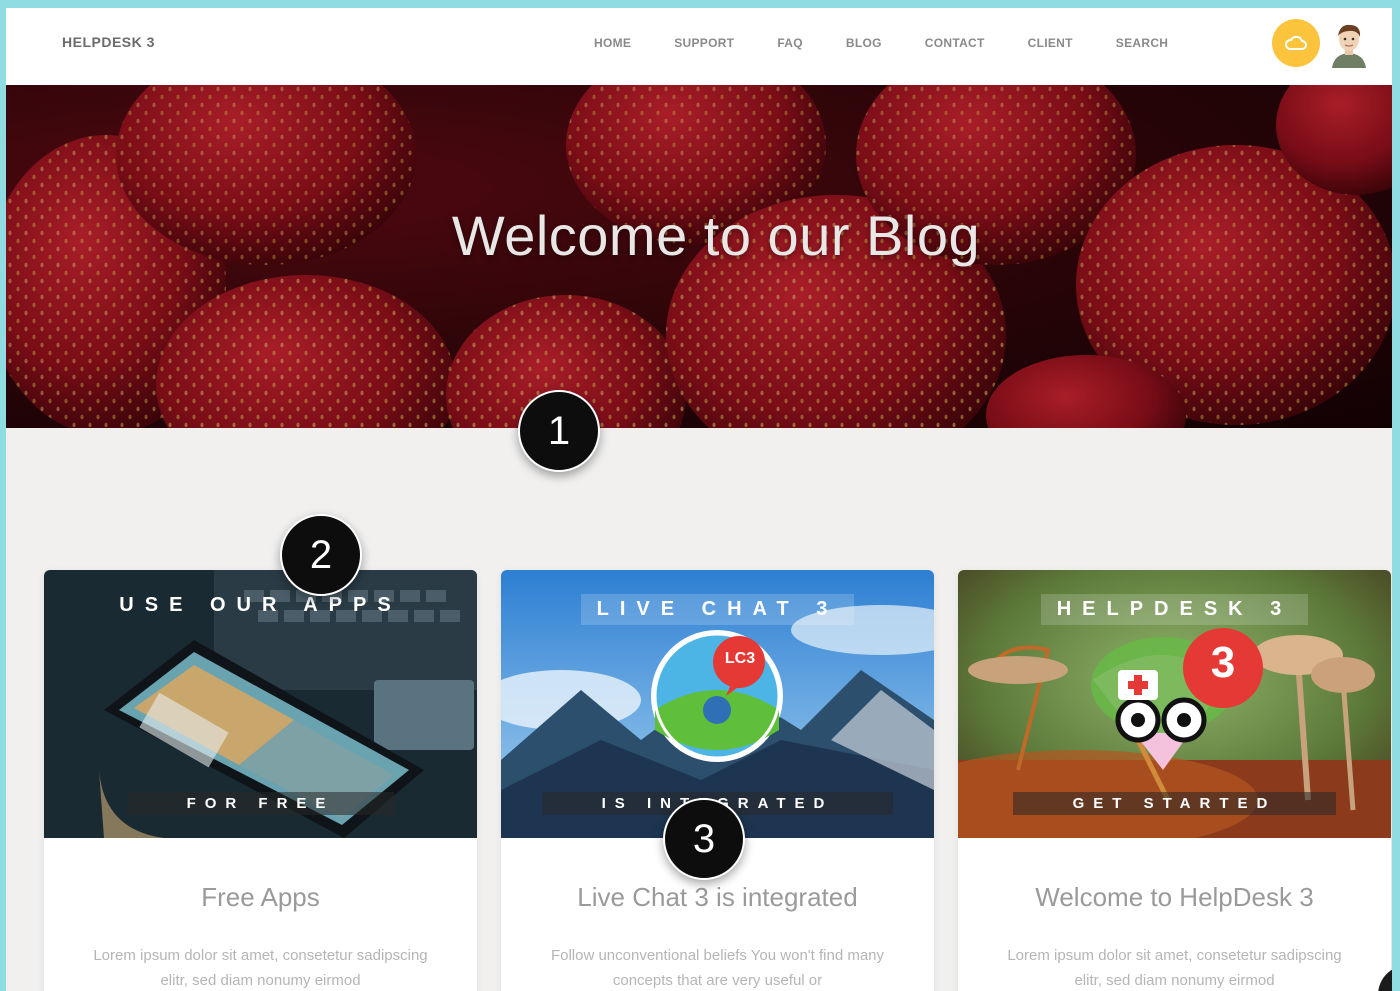 The height and width of the screenshot is (991, 1400). I want to click on cloud-icon, so click(1296, 42).